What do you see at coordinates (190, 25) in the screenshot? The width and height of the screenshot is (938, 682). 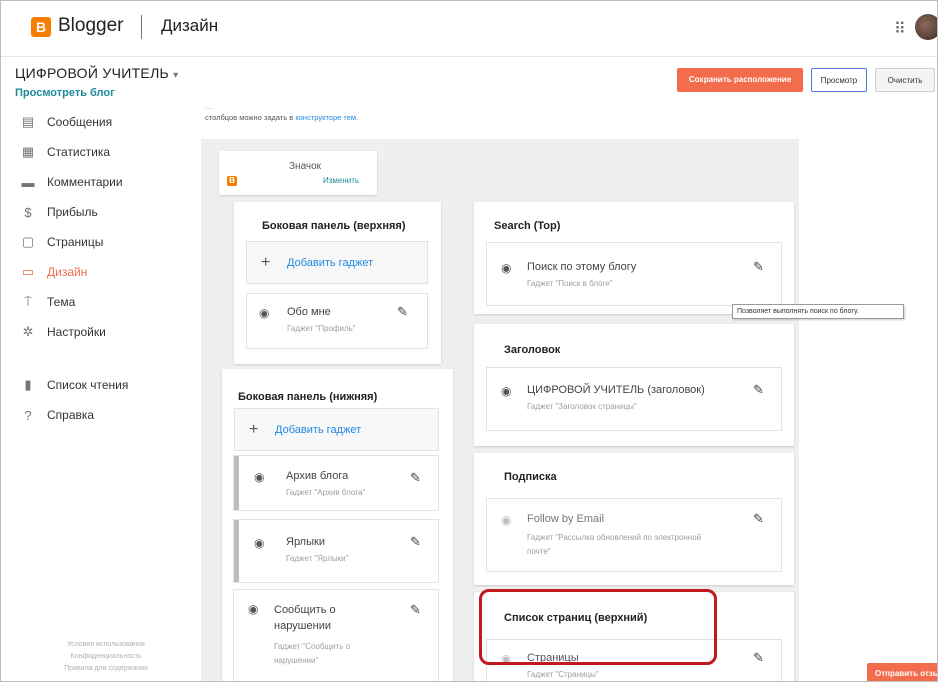 I see `page-title: Дизайн` at bounding box center [190, 25].